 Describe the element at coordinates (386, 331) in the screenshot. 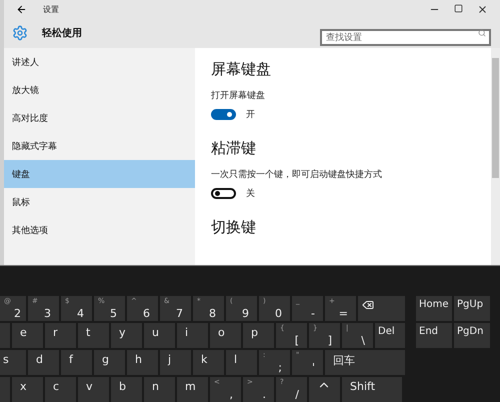

I see `key-label: Del` at that location.